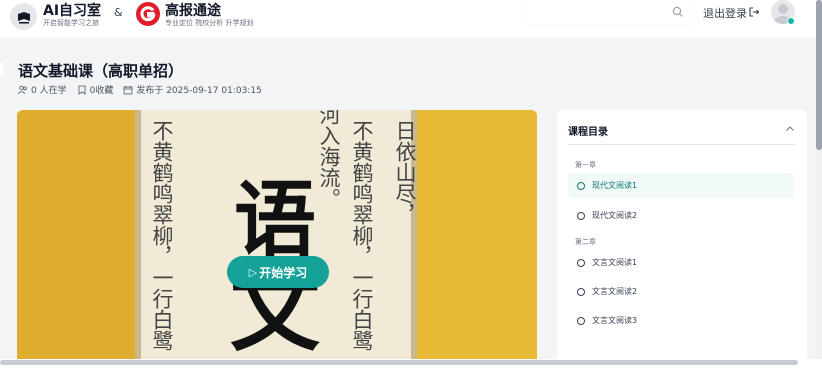 The image size is (822, 375). What do you see at coordinates (615, 262) in the screenshot?
I see `lesson-label: 文言文阅读1` at bounding box center [615, 262].